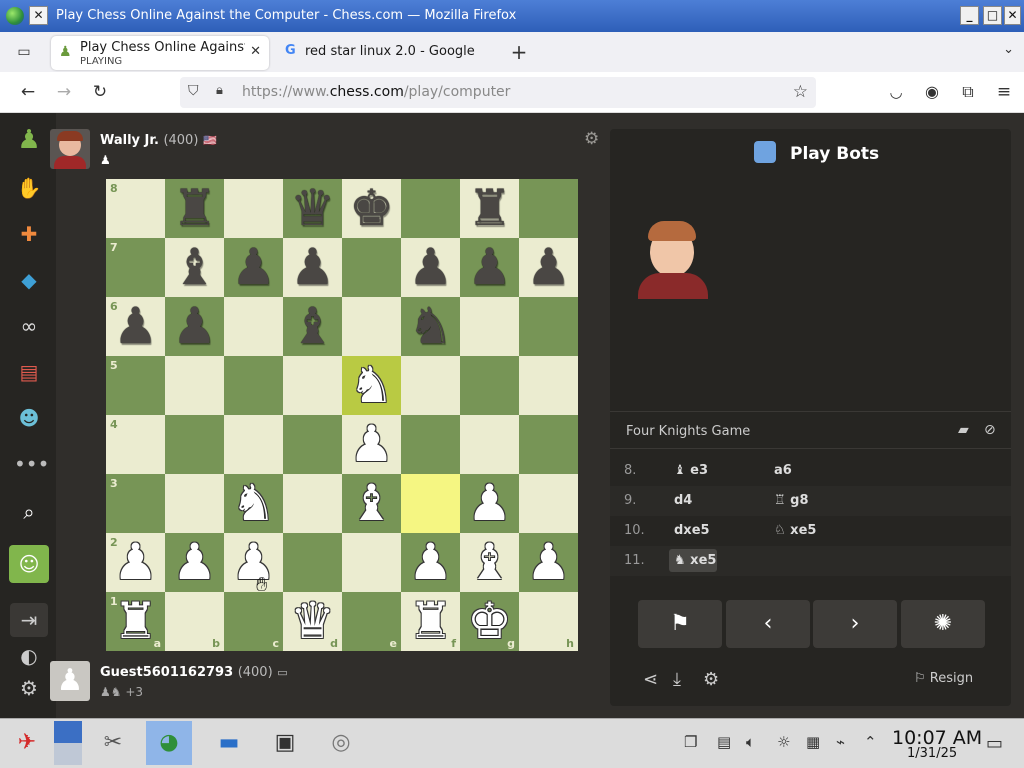  I want to click on square-a3: 3, so click(135, 503).